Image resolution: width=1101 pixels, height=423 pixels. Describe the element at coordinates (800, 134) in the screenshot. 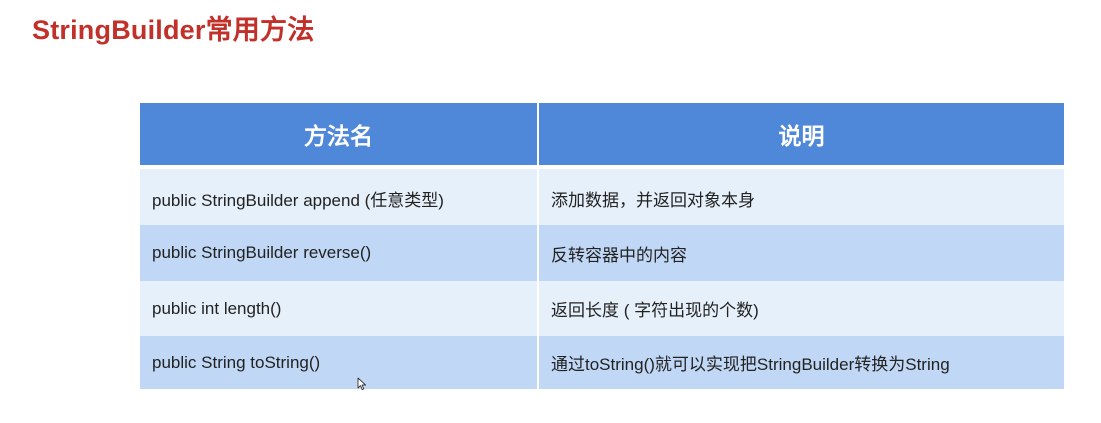

I see `header-description: 说明` at that location.